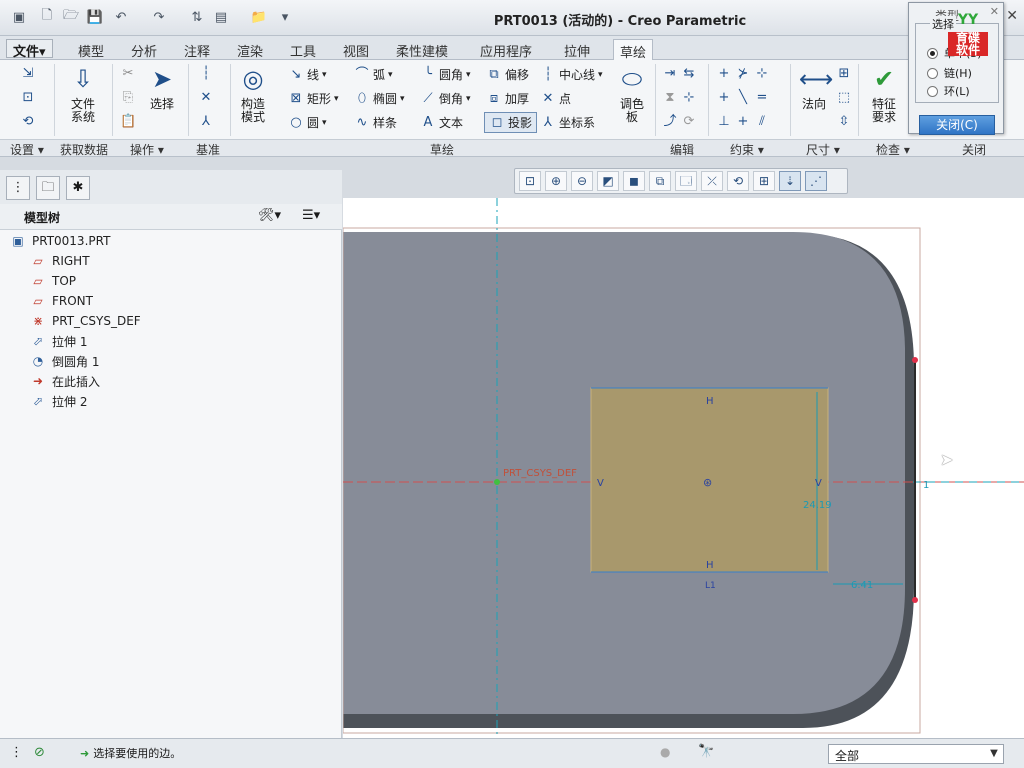 The width and height of the screenshot is (1024, 768). Describe the element at coordinates (121, 17) in the screenshot. I see `undo-icon: ↶` at that location.